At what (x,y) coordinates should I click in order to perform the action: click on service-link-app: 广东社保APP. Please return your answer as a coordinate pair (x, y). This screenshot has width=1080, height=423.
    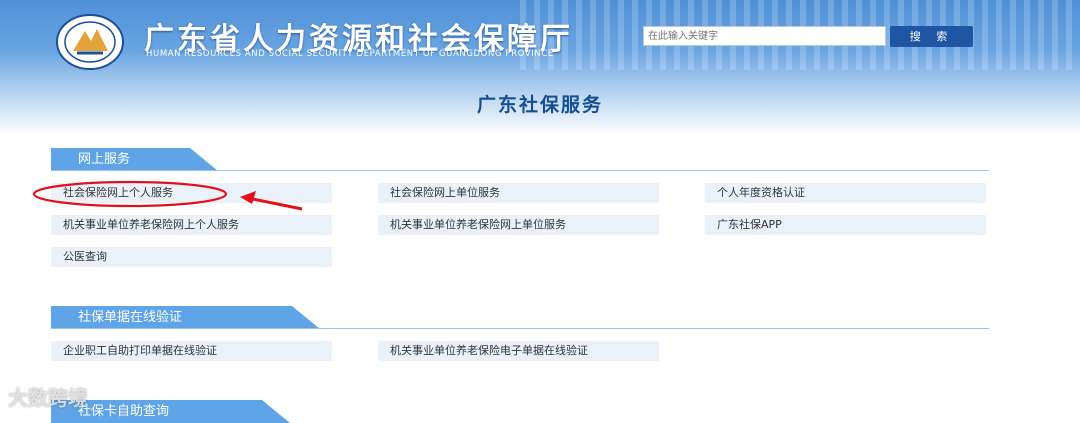
    Looking at the image, I should click on (845, 225).